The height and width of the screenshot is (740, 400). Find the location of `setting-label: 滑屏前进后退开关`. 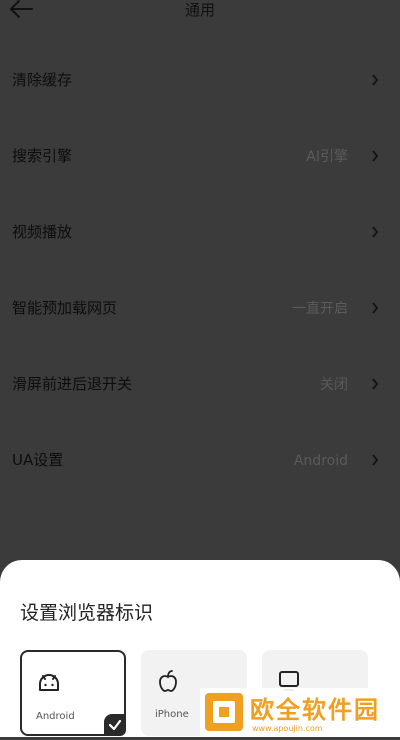

setting-label: 滑屏前进后退开关 is located at coordinates (72, 384).